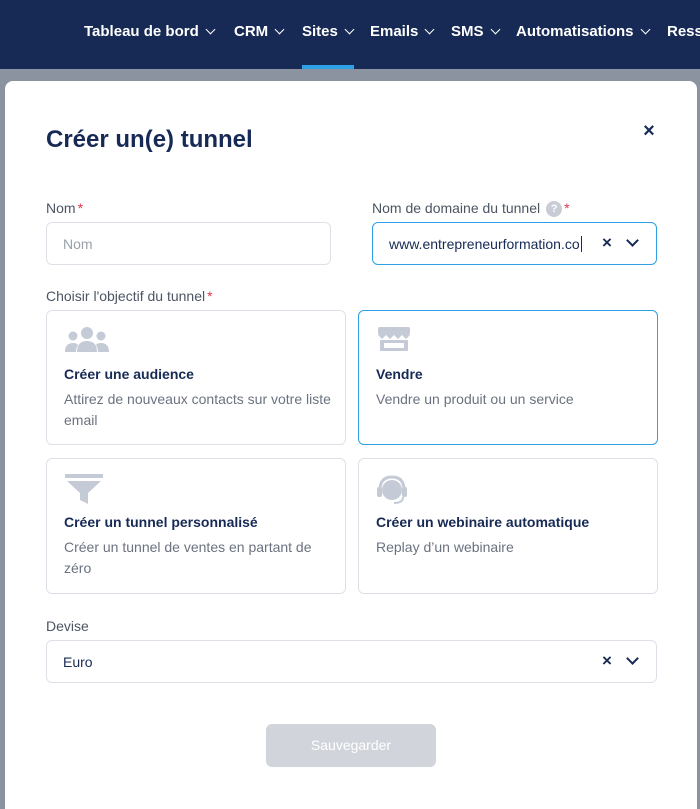  I want to click on nav-item-emails: Emails, so click(402, 31).